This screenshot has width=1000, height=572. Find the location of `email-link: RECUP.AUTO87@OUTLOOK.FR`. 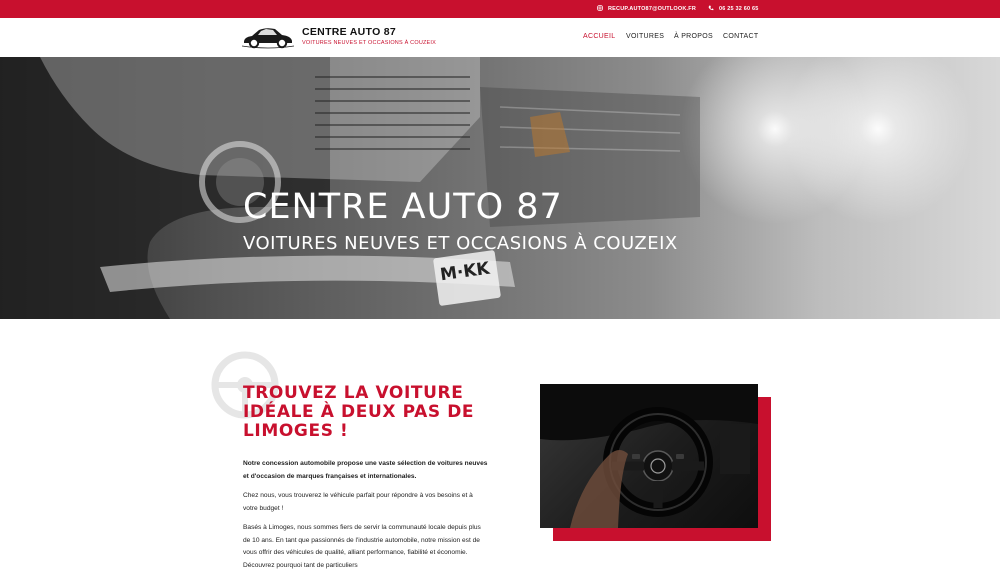

email-link: RECUP.AUTO87@OUTLOOK.FR is located at coordinates (646, 9).